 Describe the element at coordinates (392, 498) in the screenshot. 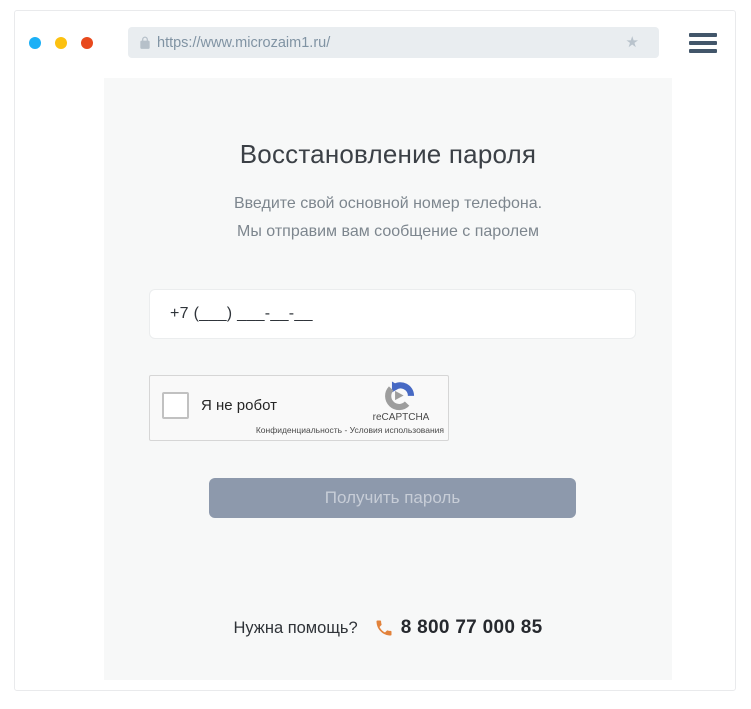

I see `get-password-button: Получить пароль` at that location.